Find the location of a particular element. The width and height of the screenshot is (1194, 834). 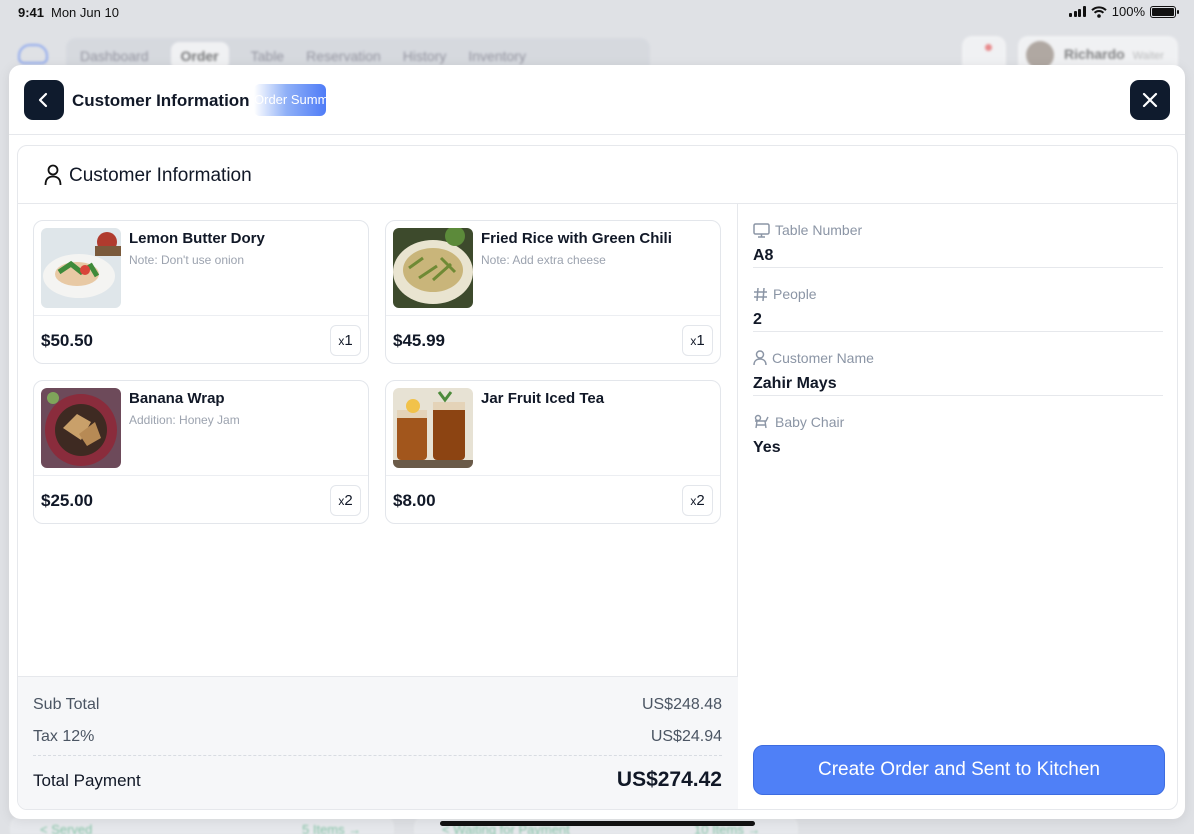

item-name: Fried Rice with Green Chili is located at coordinates (576, 238).